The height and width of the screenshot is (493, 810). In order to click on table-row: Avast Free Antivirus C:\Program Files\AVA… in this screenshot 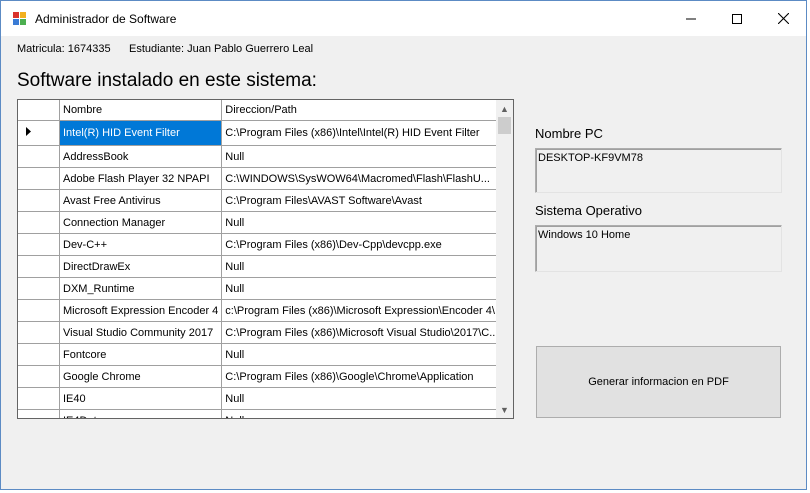, I will do `click(260, 200)`.